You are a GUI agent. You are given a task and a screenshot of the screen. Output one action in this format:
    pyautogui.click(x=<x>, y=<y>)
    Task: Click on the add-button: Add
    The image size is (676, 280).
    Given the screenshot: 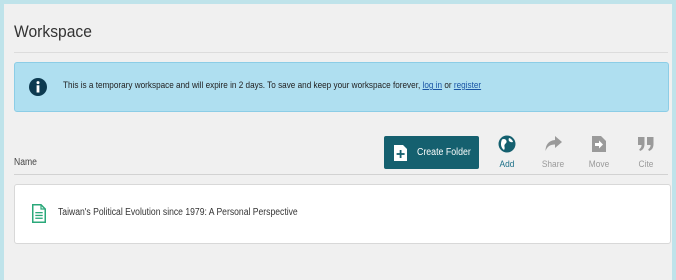 What is the action you would take?
    pyautogui.click(x=507, y=155)
    